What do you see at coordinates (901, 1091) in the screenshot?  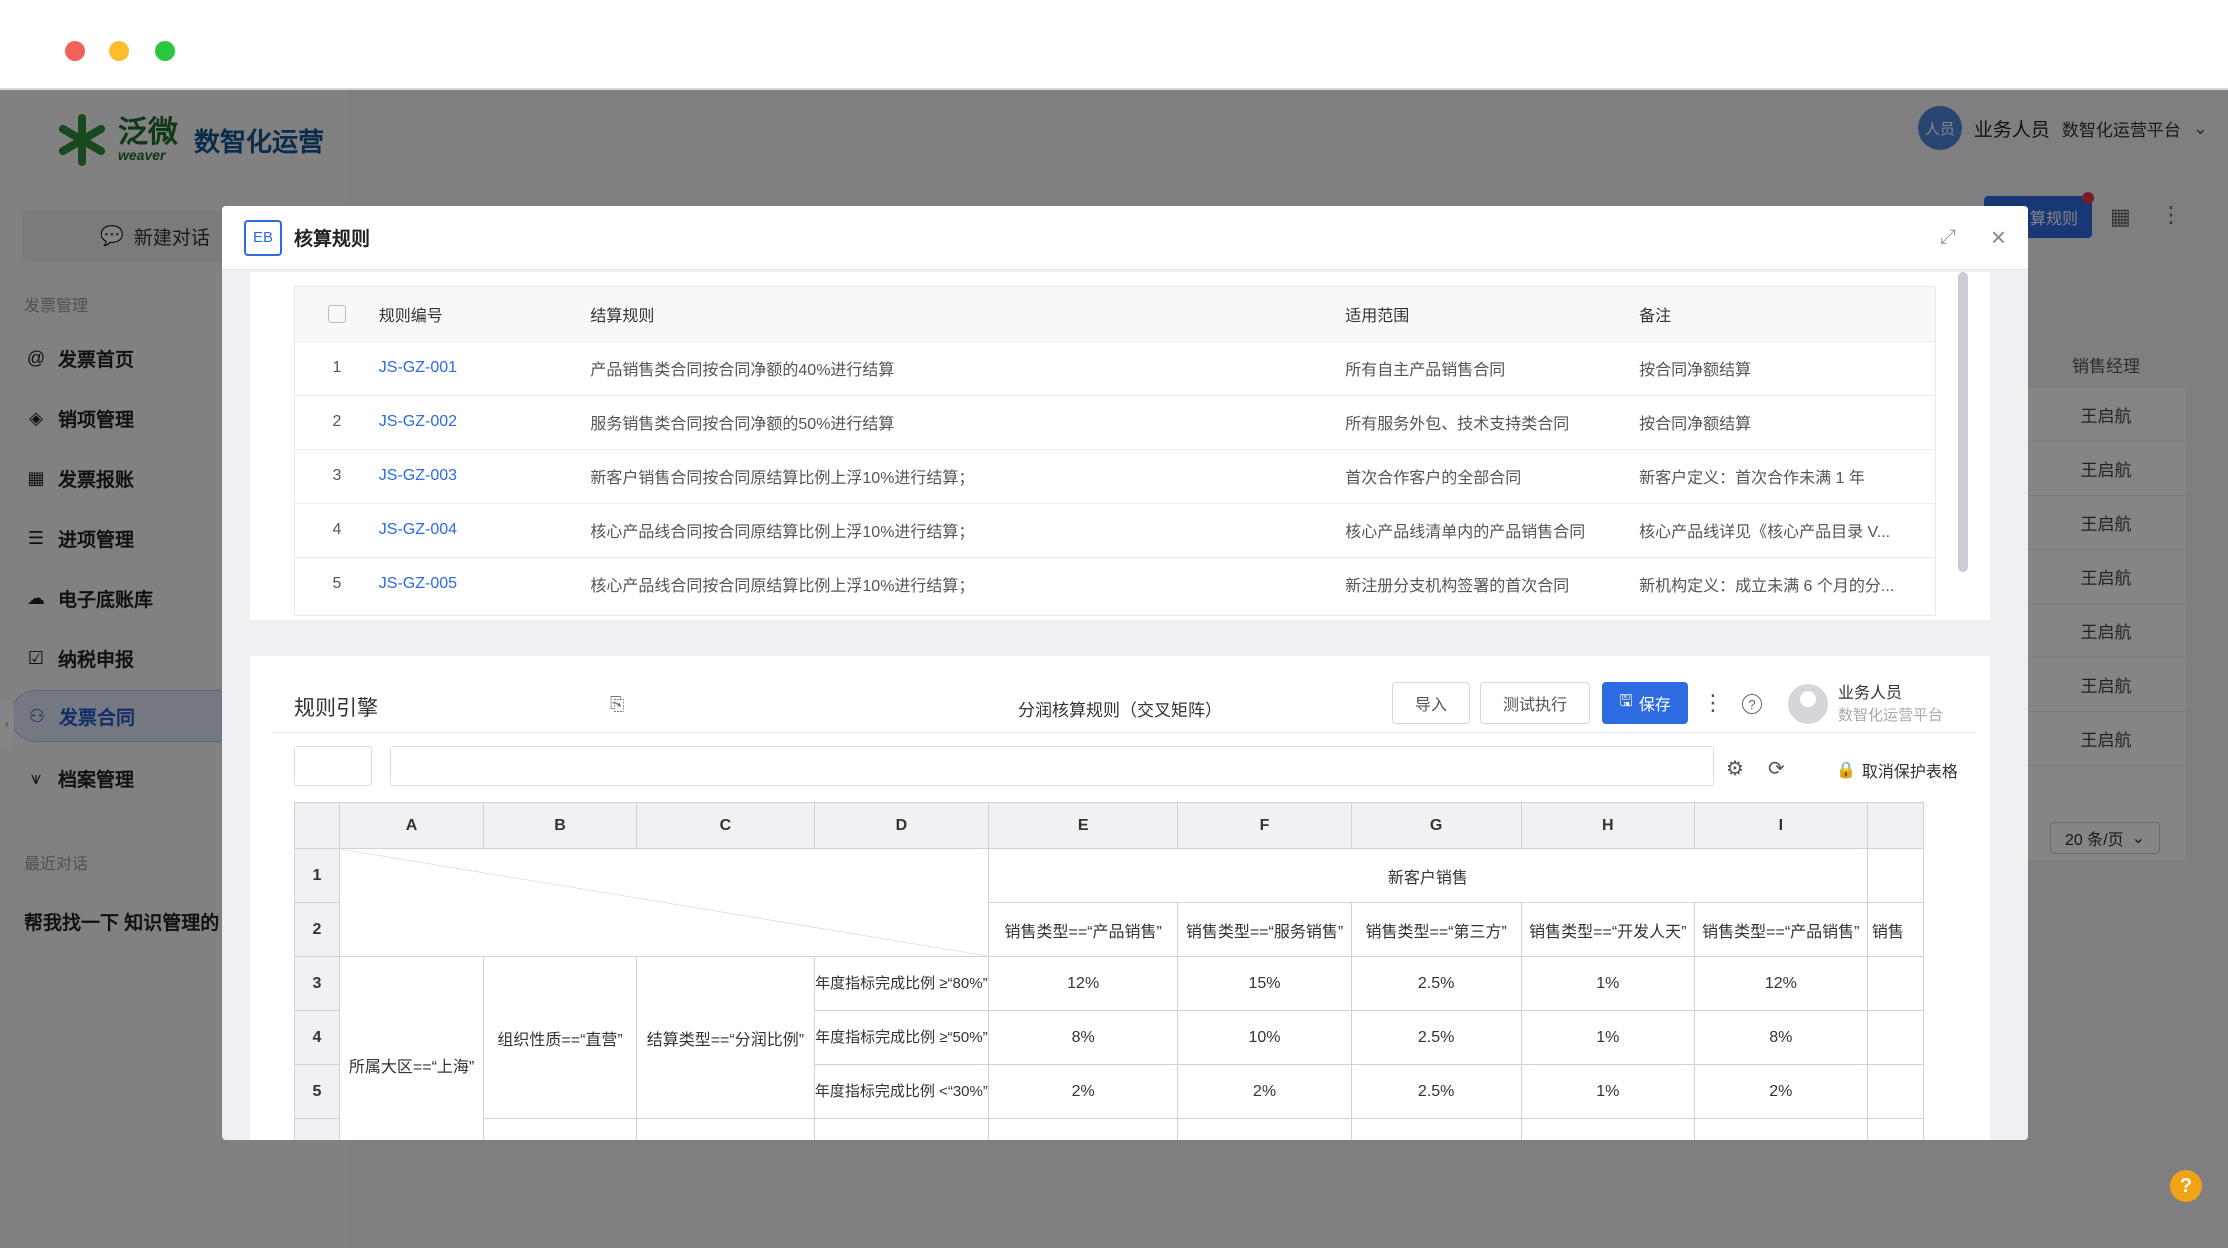 I see `target-condition-cell: 年度指标完成比例 <“30%”` at bounding box center [901, 1091].